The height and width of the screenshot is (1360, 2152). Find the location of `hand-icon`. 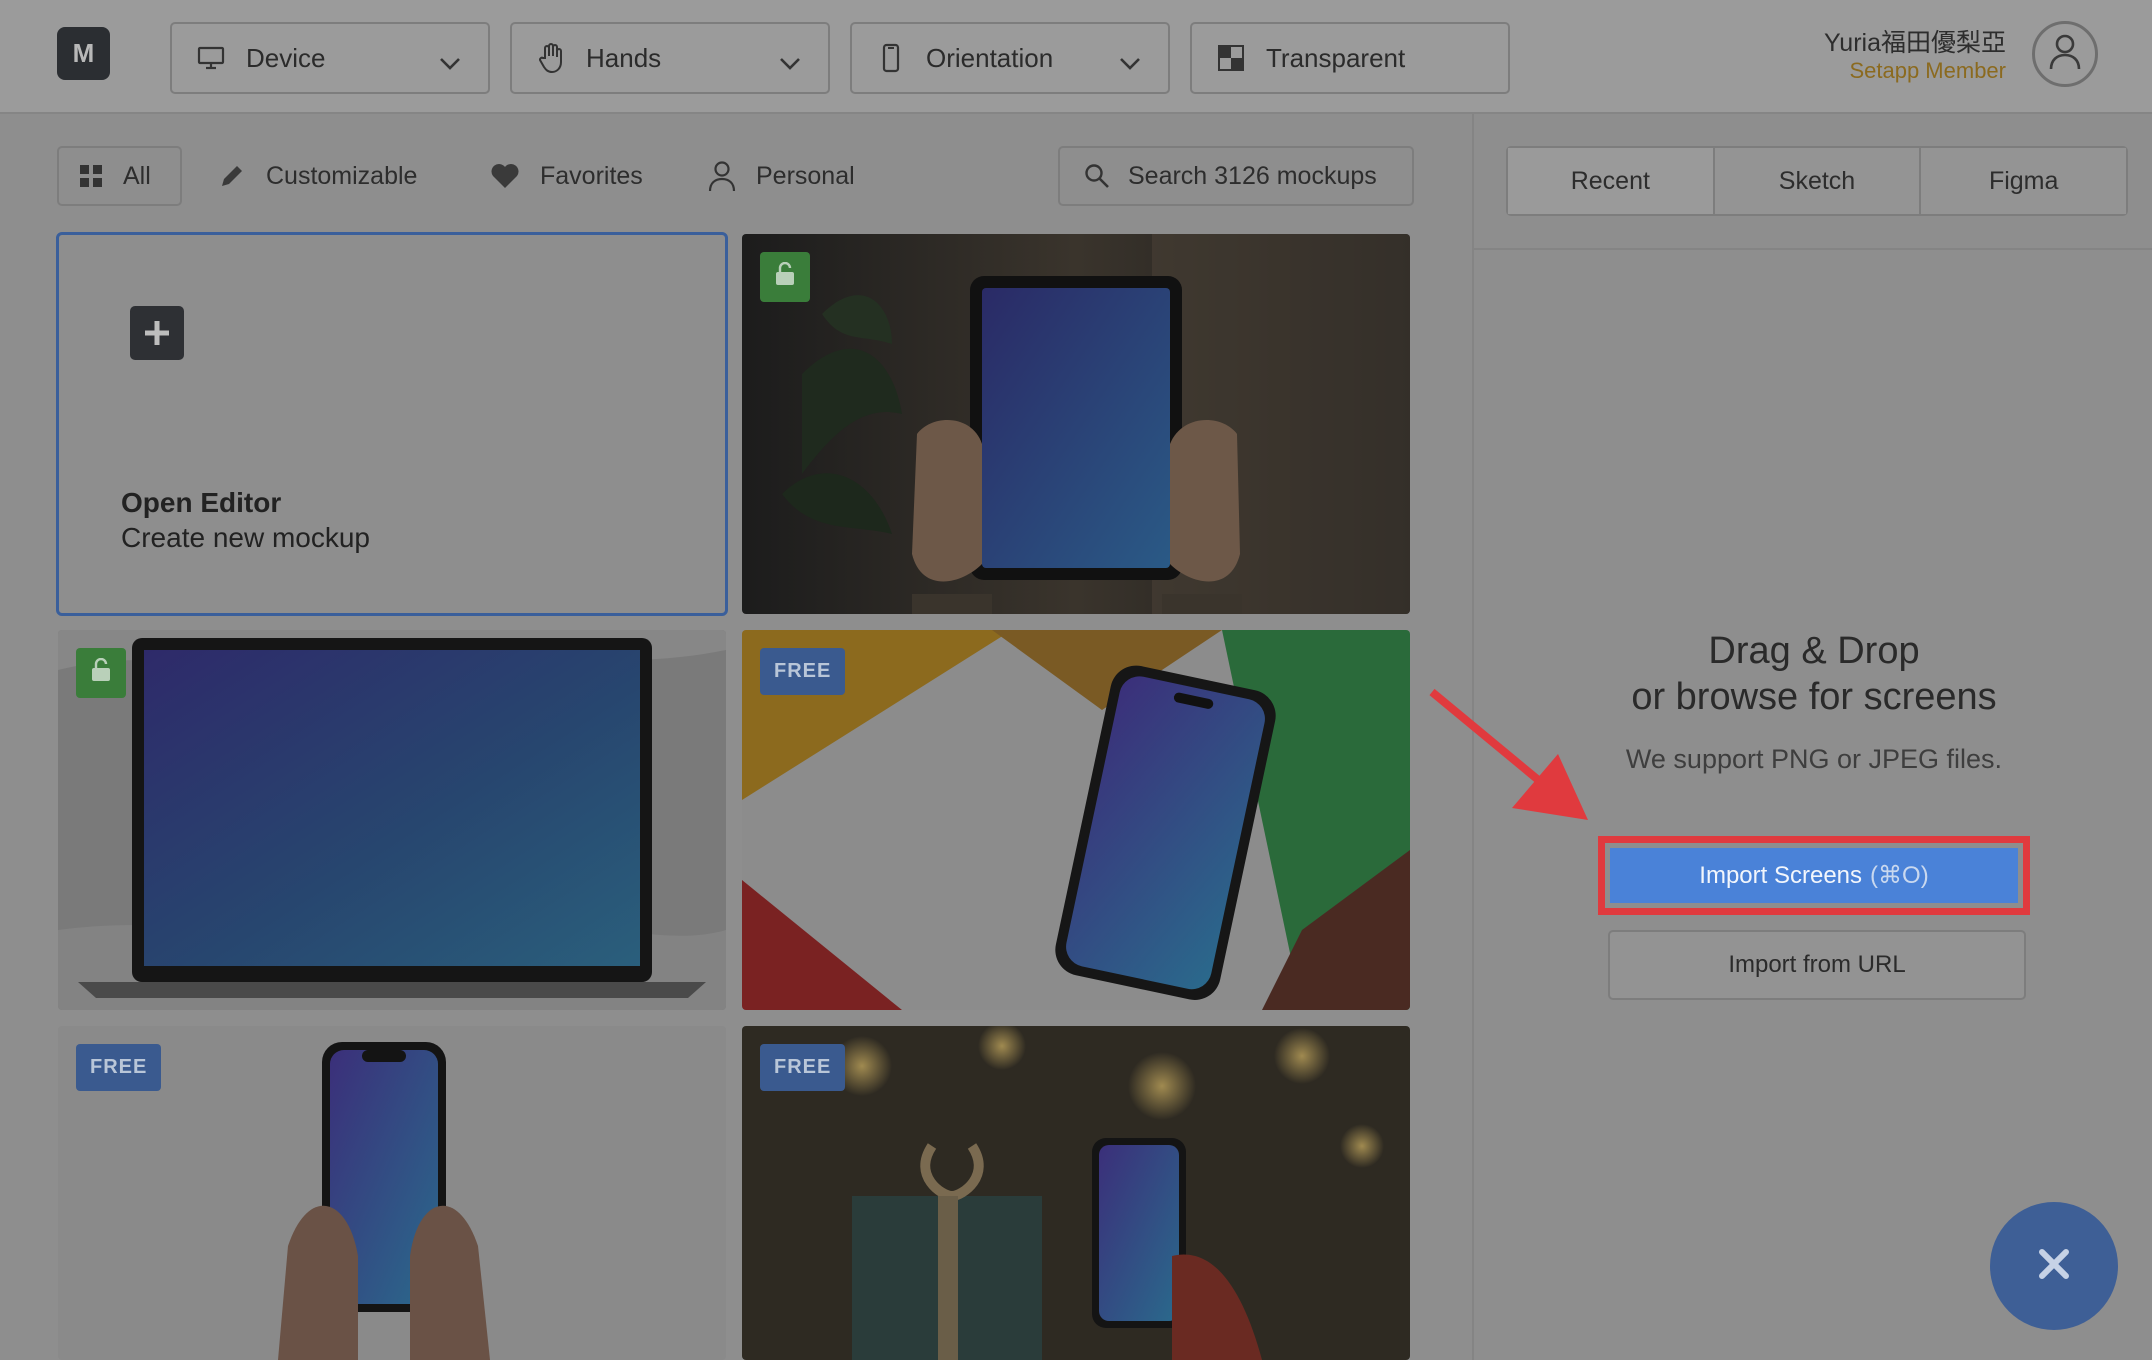

hand-icon is located at coordinates (551, 58).